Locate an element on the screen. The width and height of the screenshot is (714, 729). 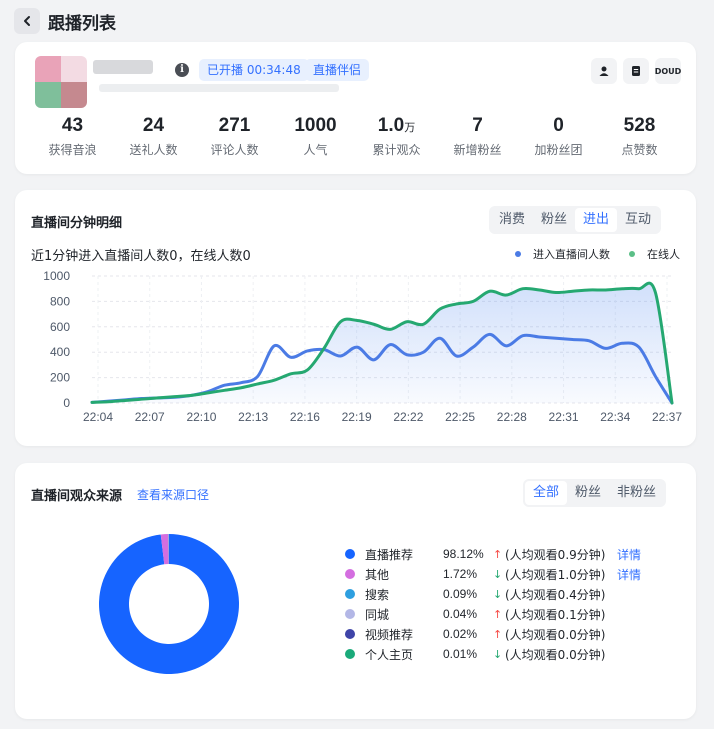
stat-item: 7 新增粉丝 is located at coordinates (477, 136).